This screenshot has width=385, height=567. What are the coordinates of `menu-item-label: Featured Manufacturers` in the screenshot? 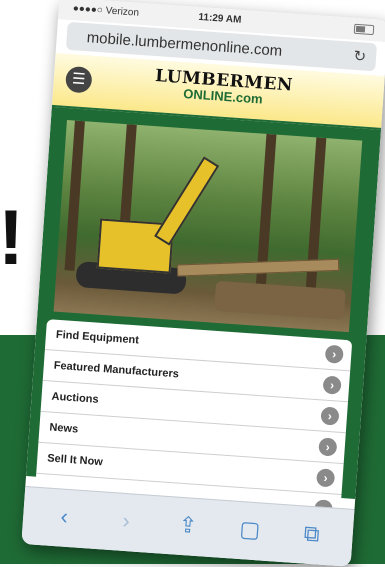 It's located at (116, 370).